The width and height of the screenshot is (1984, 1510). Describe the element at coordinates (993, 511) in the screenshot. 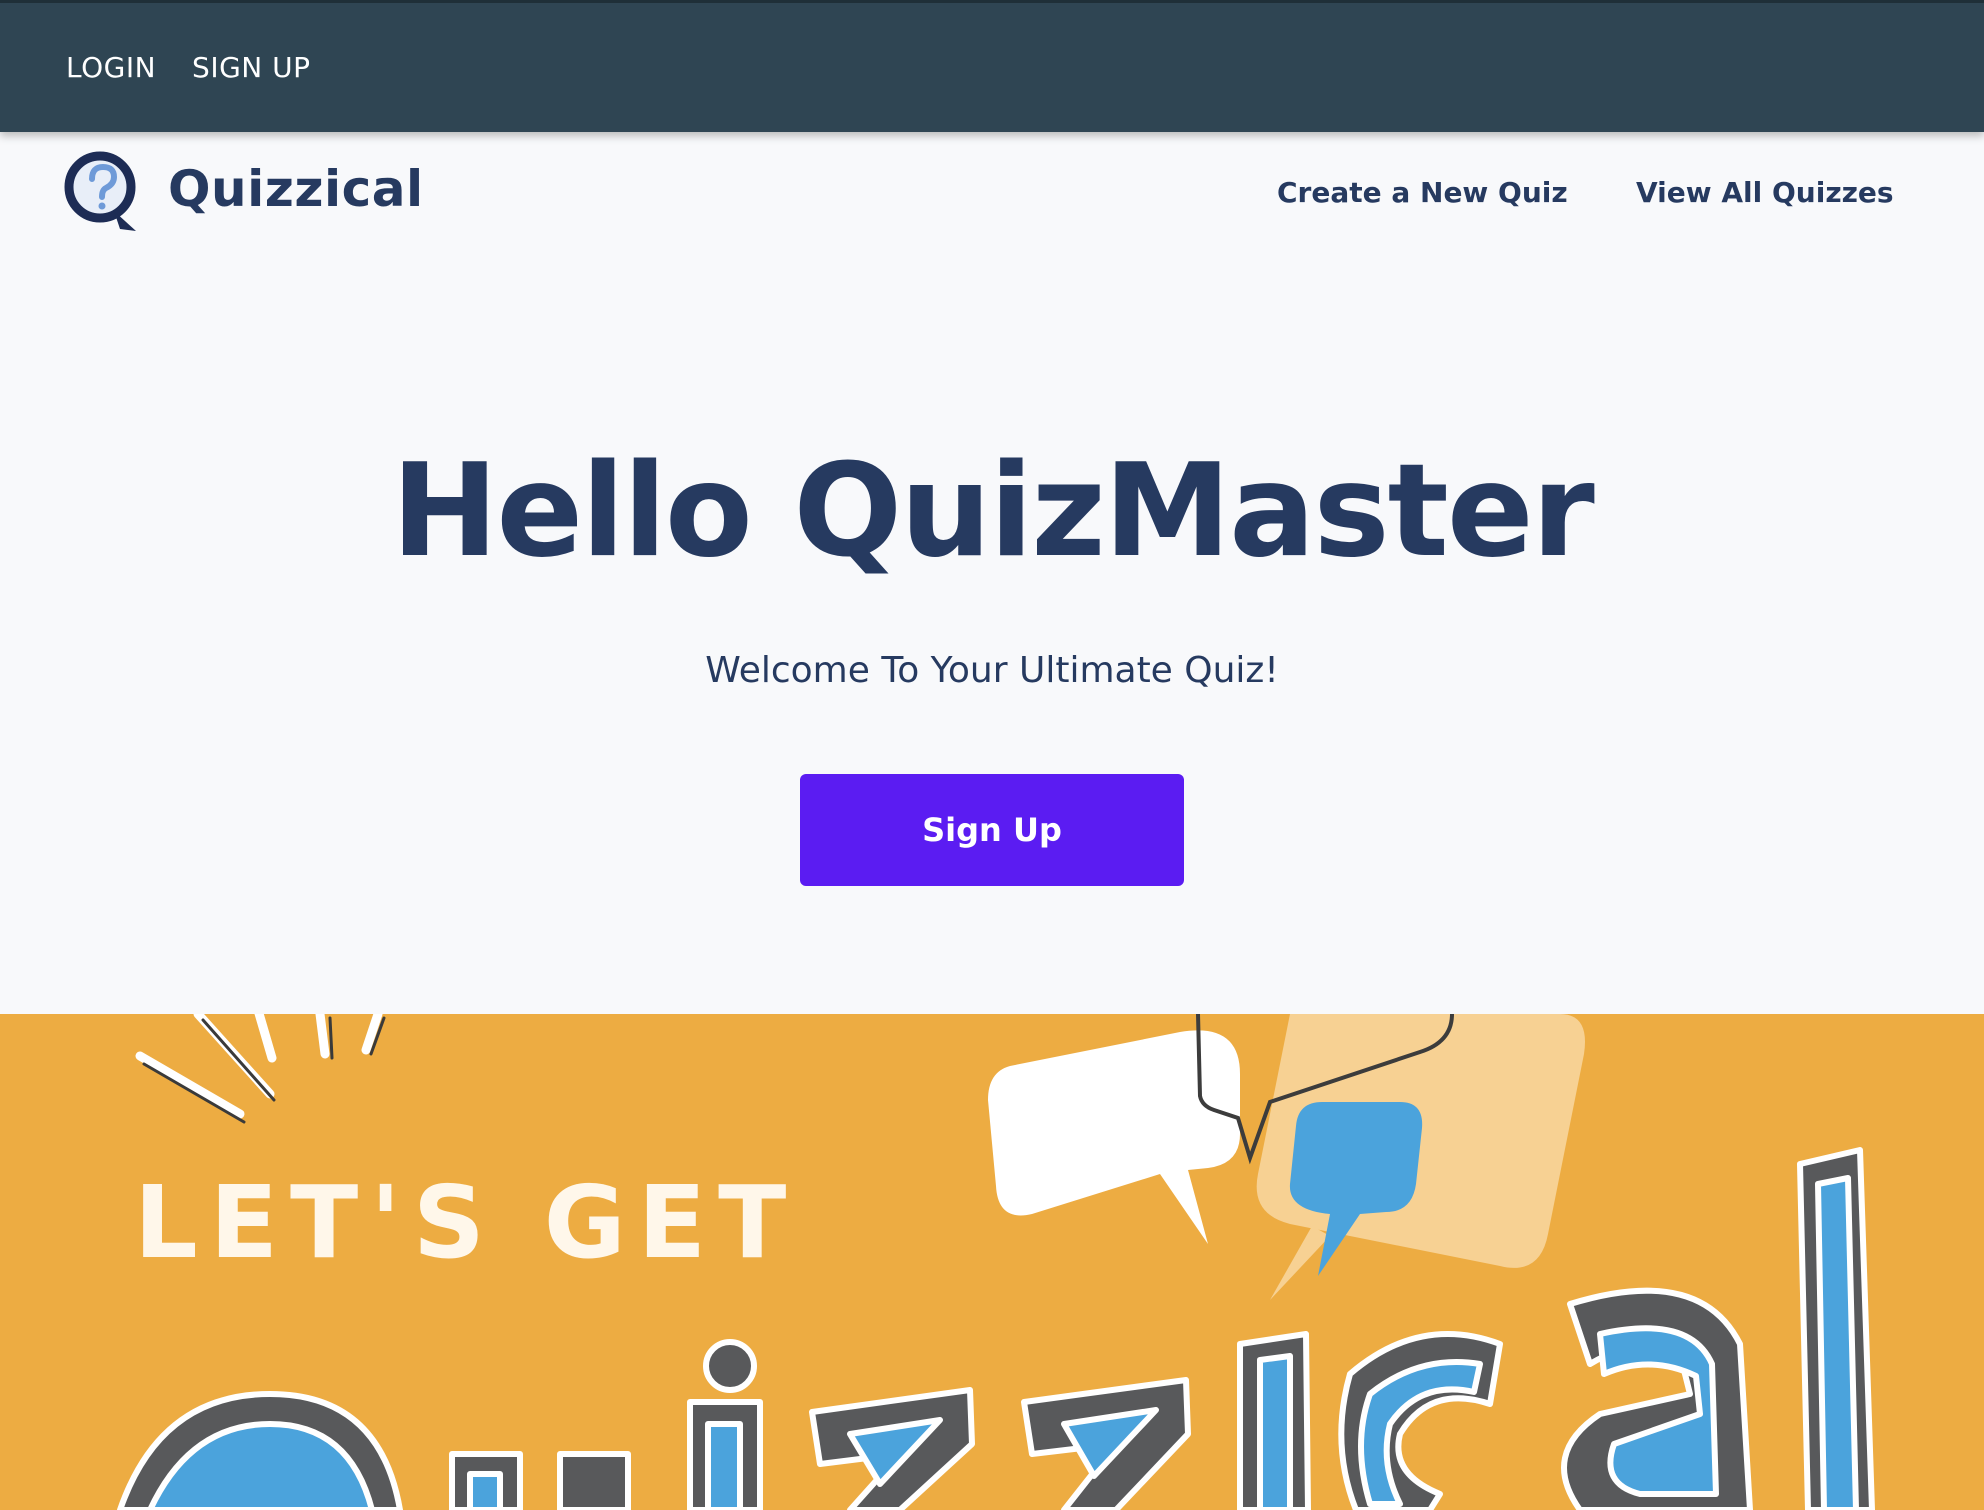

I see `hero-title: Hello QuizMaster` at that location.